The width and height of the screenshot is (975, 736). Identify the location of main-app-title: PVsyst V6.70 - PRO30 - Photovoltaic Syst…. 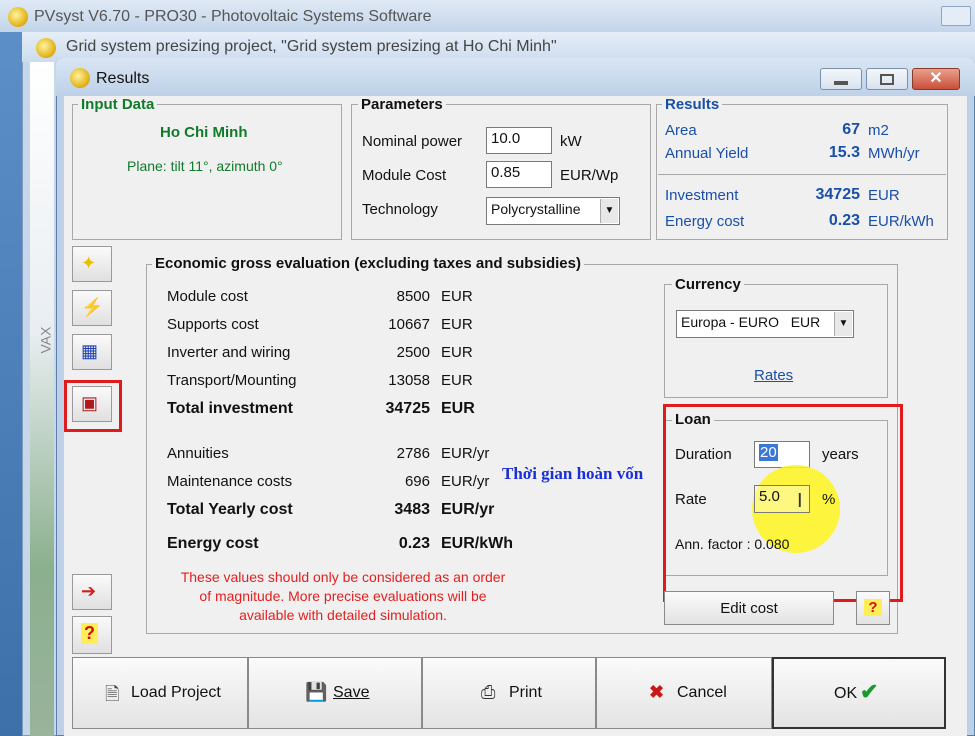
(233, 16).